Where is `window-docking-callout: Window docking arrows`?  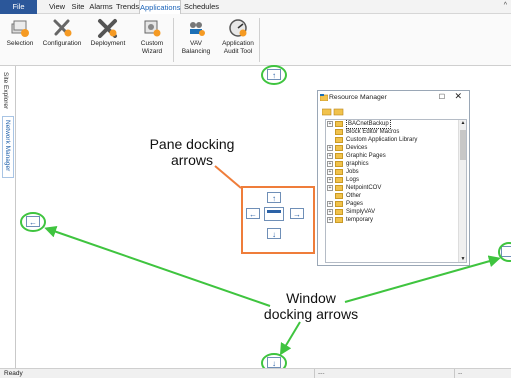
window-docking-callout: Window docking arrows is located at coordinates (311, 306).